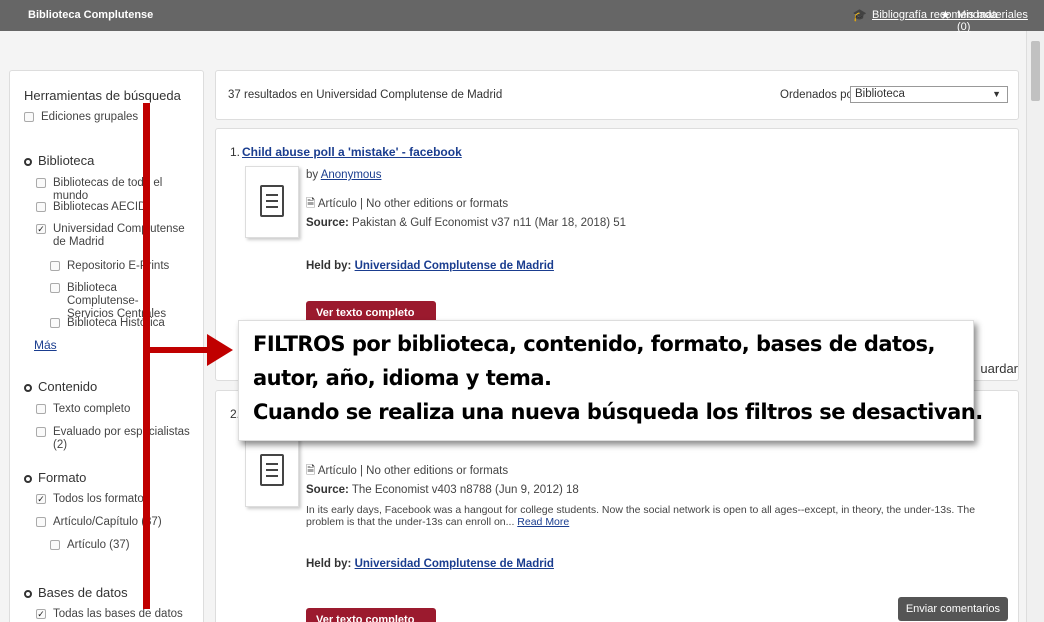 This screenshot has height=622, width=1044. What do you see at coordinates (820, 95) in the screenshot?
I see `sort-label: Ordenados por:` at bounding box center [820, 95].